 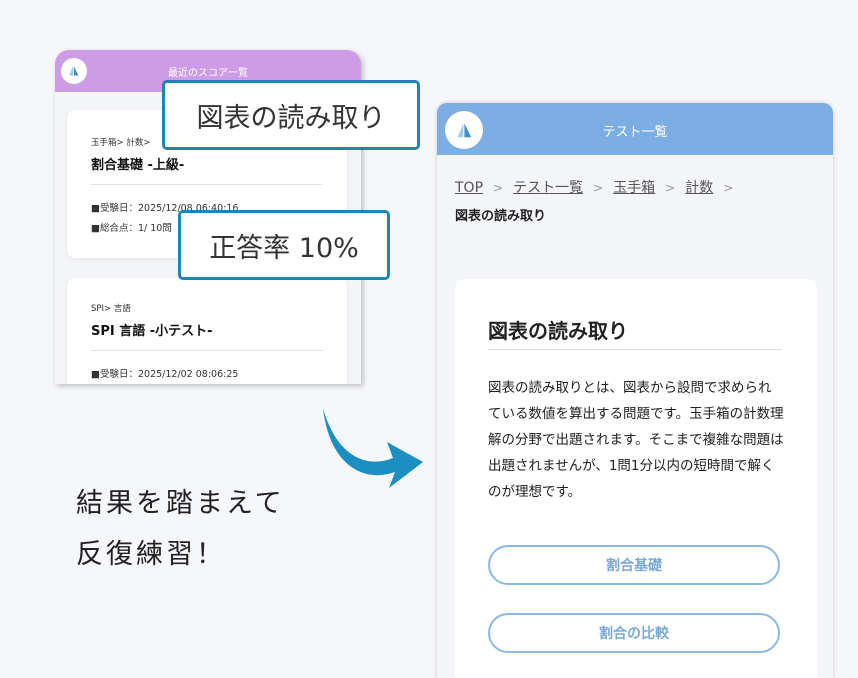 I want to click on test-list-header: テスト一覧, so click(x=635, y=129).